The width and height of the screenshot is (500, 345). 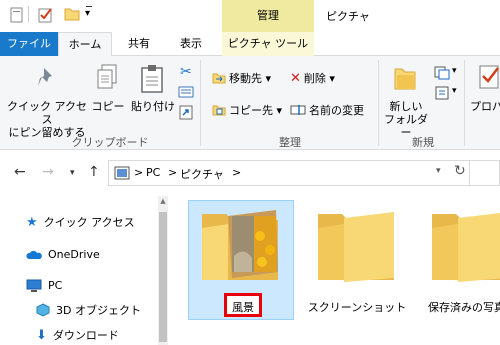 I want to click on nav-downloads-label: ダウンロード, so click(x=85, y=335).